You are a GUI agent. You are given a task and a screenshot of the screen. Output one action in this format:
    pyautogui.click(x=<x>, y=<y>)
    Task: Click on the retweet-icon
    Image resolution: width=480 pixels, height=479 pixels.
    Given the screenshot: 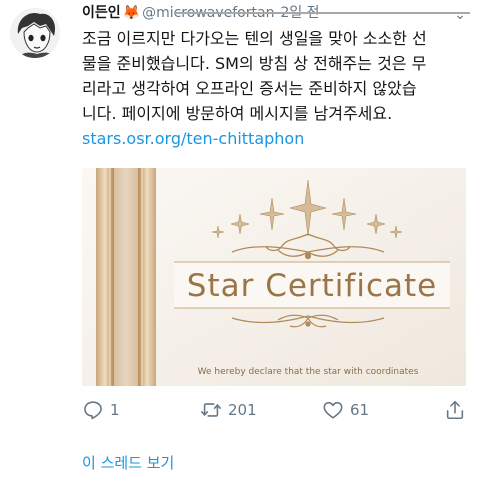 What is the action you would take?
    pyautogui.click(x=211, y=410)
    